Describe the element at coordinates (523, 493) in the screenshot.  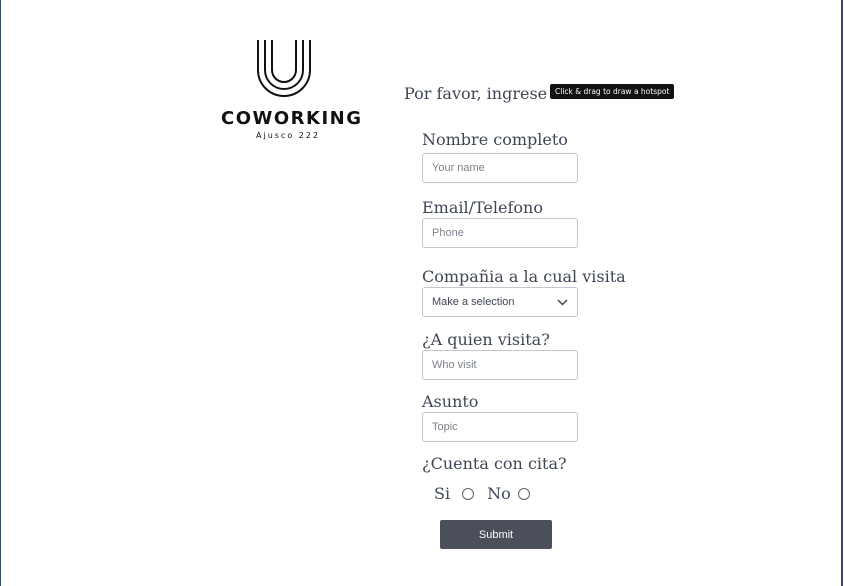
I see `radio-no` at that location.